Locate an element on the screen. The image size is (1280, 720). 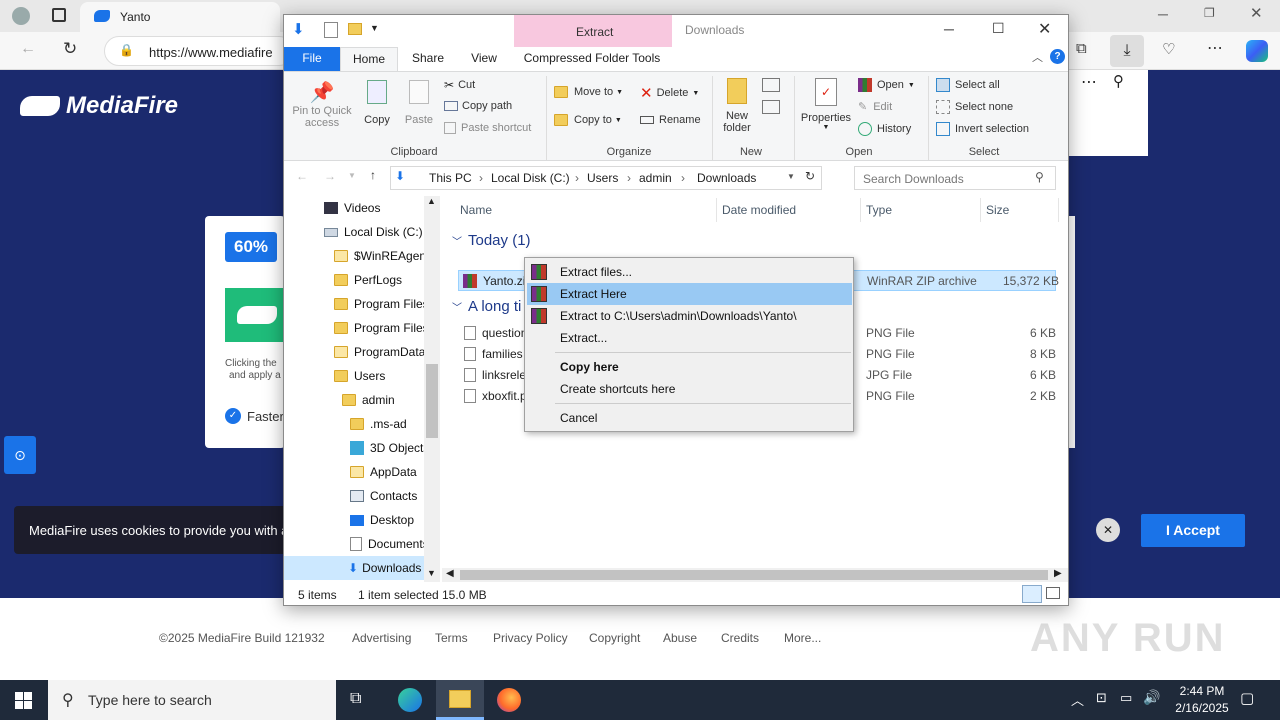
close-icon: ✕ is located at coordinates (1256, 13).